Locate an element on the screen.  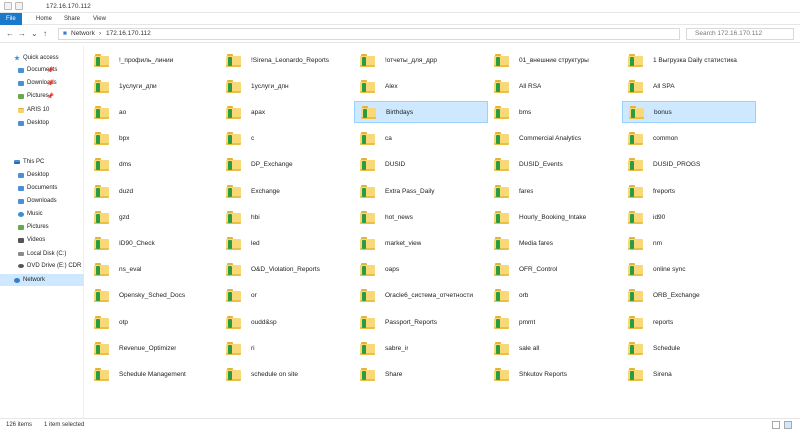
recent-dropdown-icon: ⌄ is located at coordinates (34, 33).